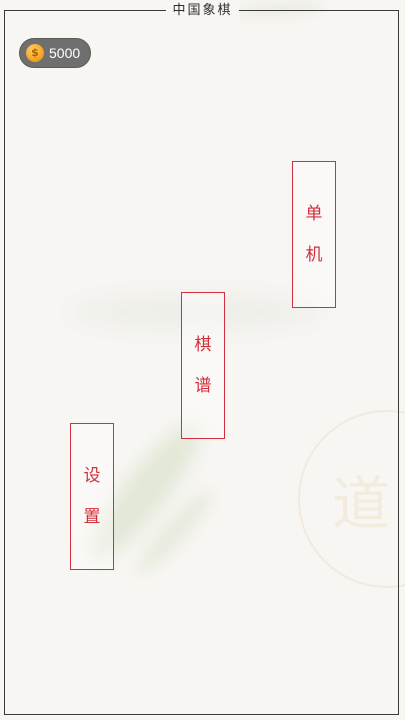 The height and width of the screenshot is (720, 405). I want to click on page-title: 中国象棋, so click(202, 11).